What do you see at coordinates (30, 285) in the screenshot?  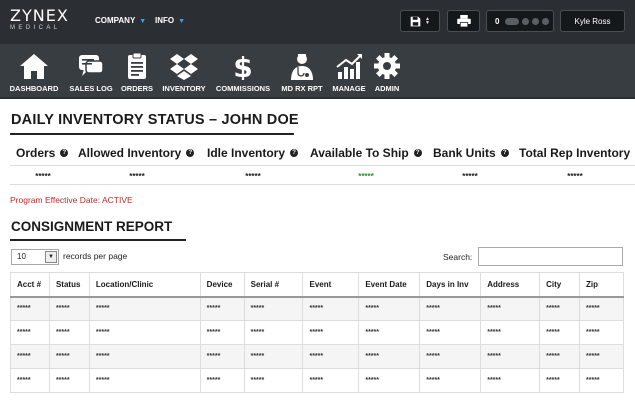 I see `column-header-acct: Acct #` at bounding box center [30, 285].